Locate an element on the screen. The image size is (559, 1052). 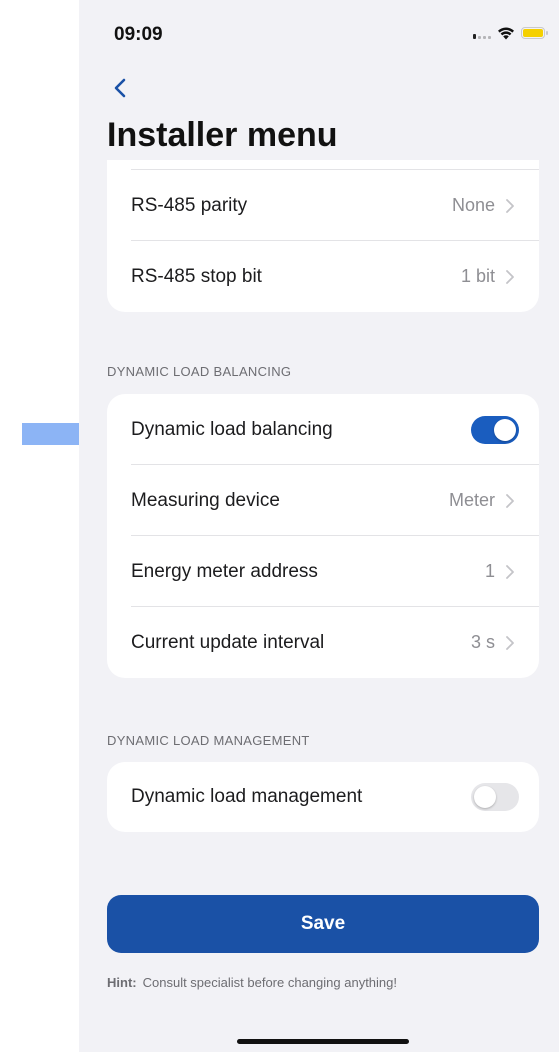
row-current-update-interval: Current update interval 3 s is located at coordinates (323, 642).